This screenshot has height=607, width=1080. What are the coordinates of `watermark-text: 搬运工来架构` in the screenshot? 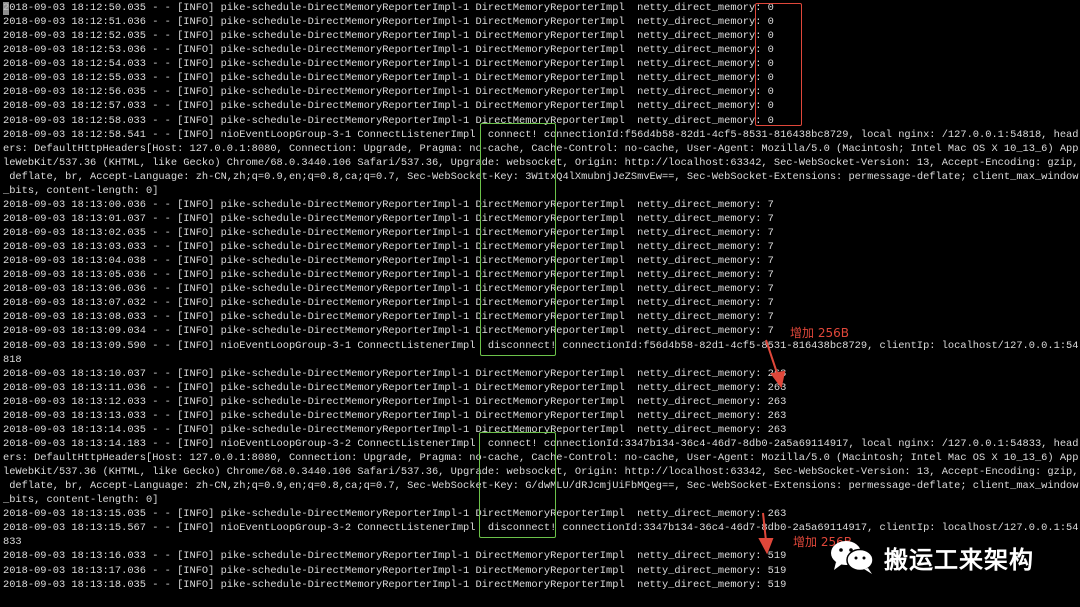 It's located at (959, 559).